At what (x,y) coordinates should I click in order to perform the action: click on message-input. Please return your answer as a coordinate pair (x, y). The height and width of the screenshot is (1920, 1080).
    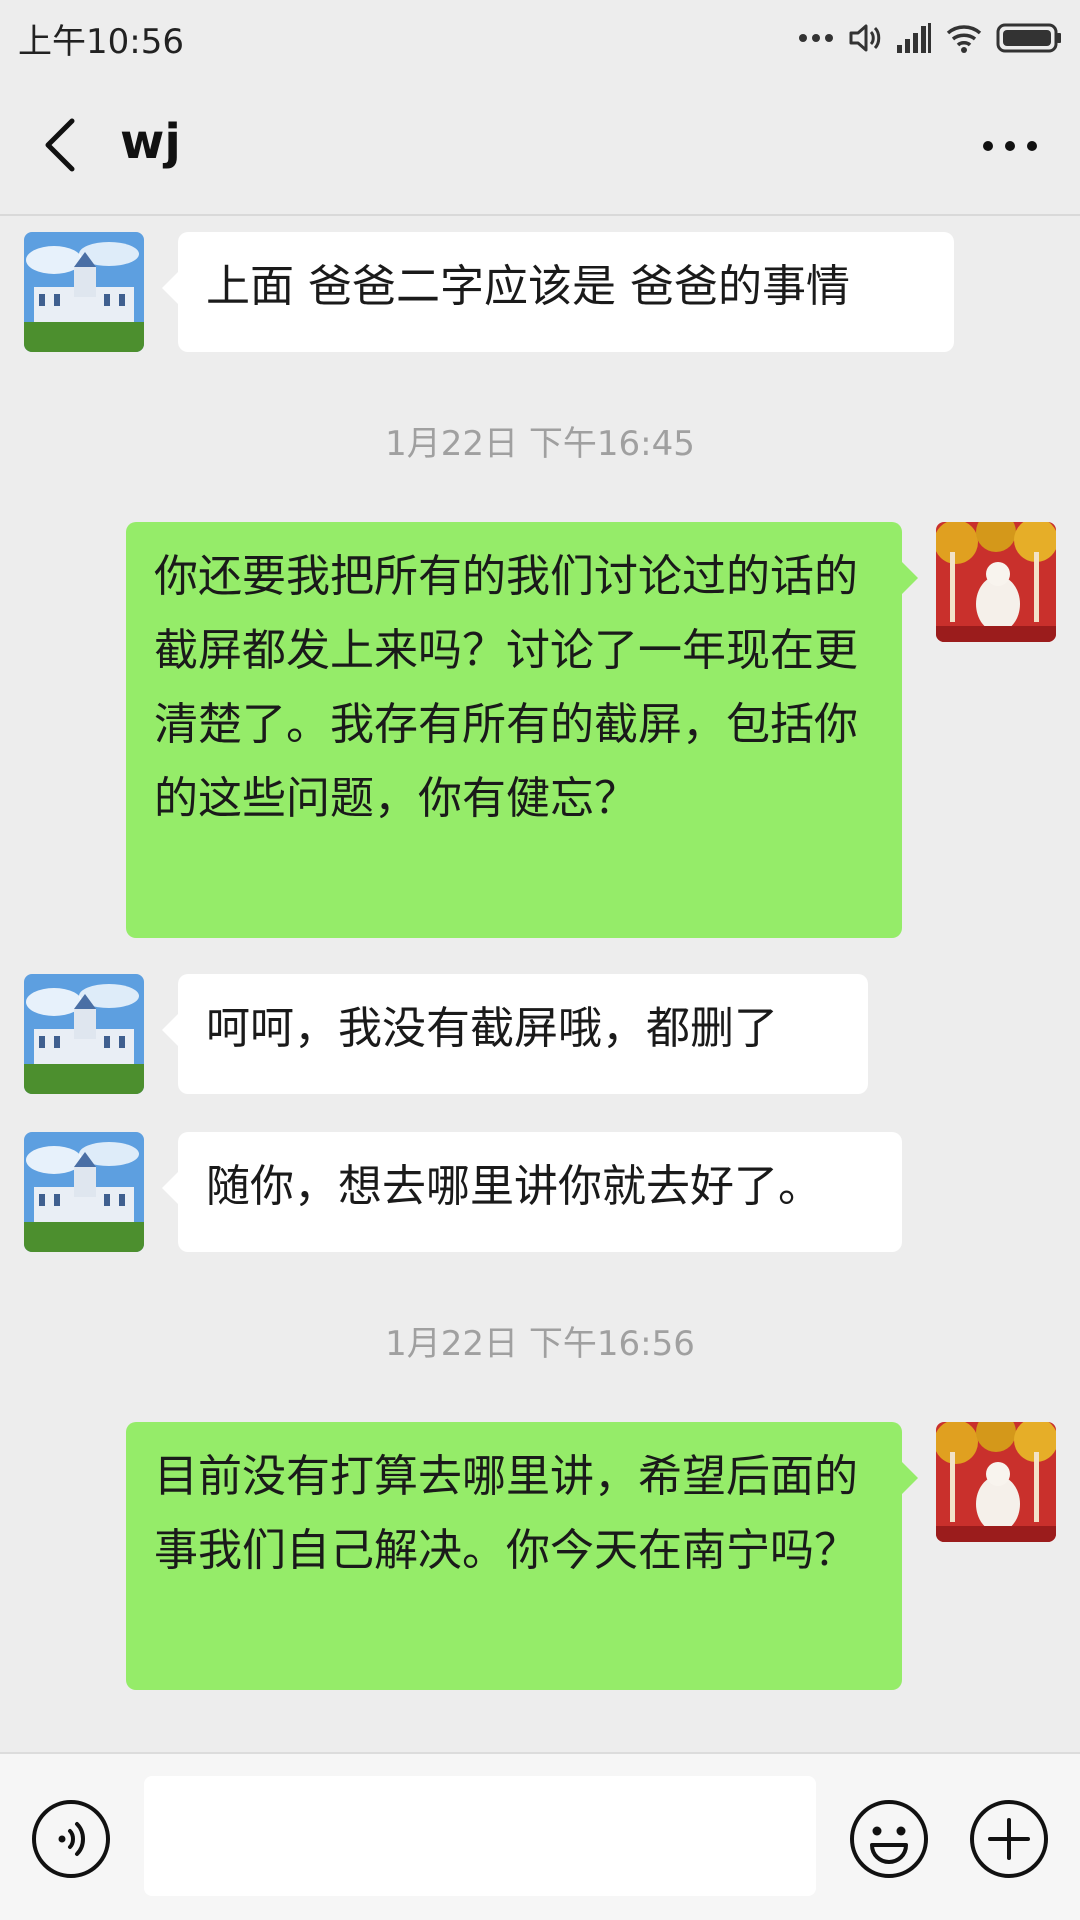
    Looking at the image, I should click on (480, 1836).